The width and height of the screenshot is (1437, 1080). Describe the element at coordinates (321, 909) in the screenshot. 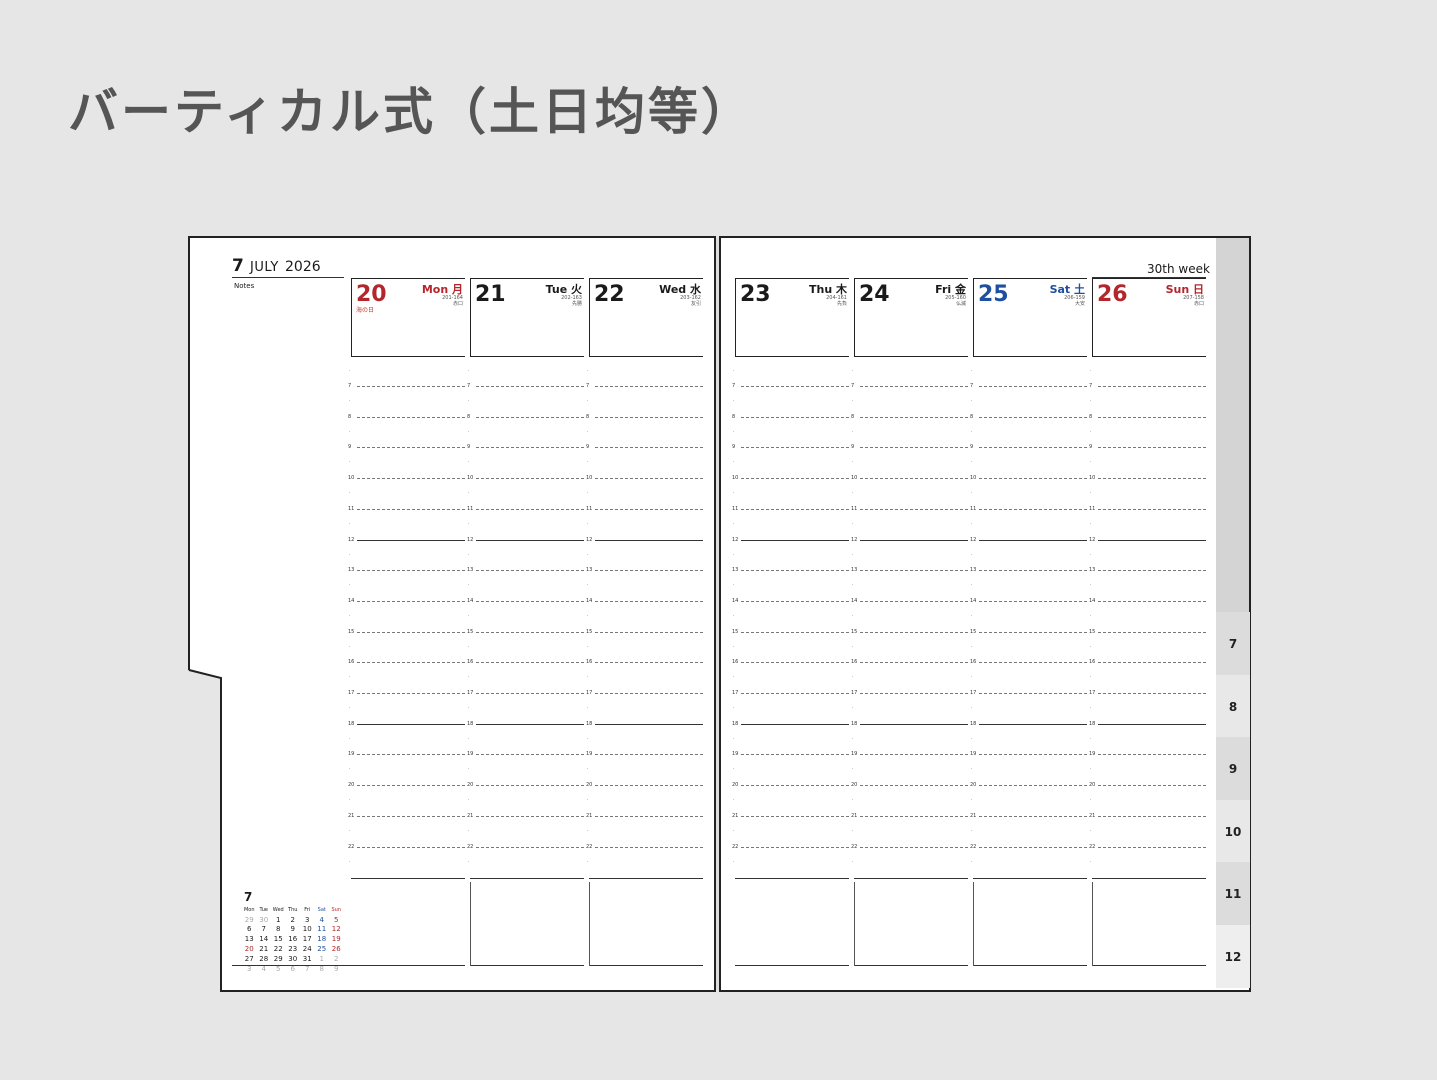

I see `mini-calendar-weekday: Sat` at that location.